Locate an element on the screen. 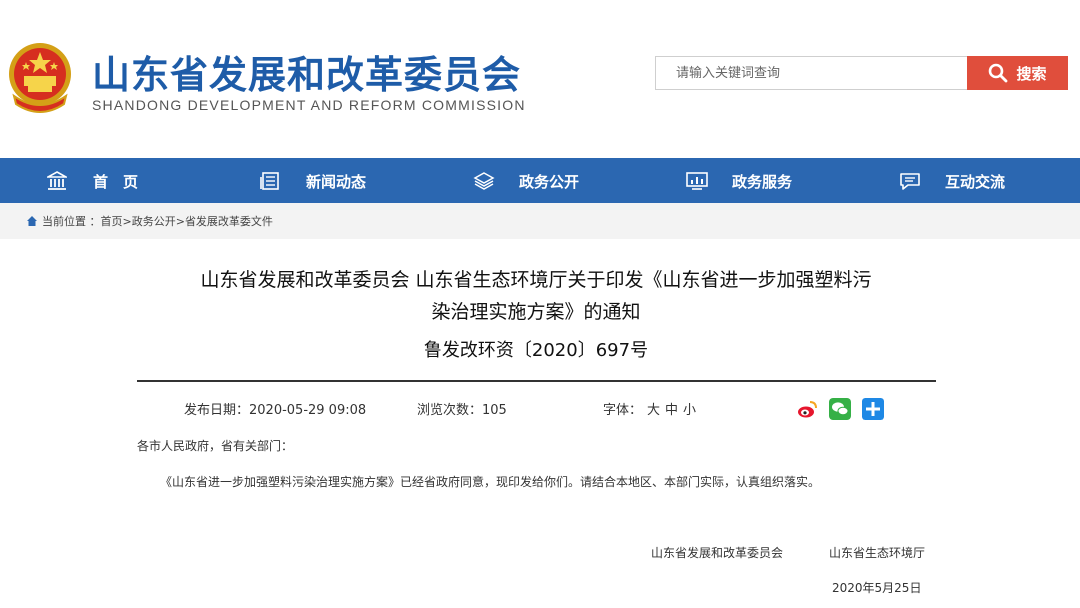 This screenshot has height=608, width=1080. nav-item-gov-affairs: 政务公开 is located at coordinates (535, 180).